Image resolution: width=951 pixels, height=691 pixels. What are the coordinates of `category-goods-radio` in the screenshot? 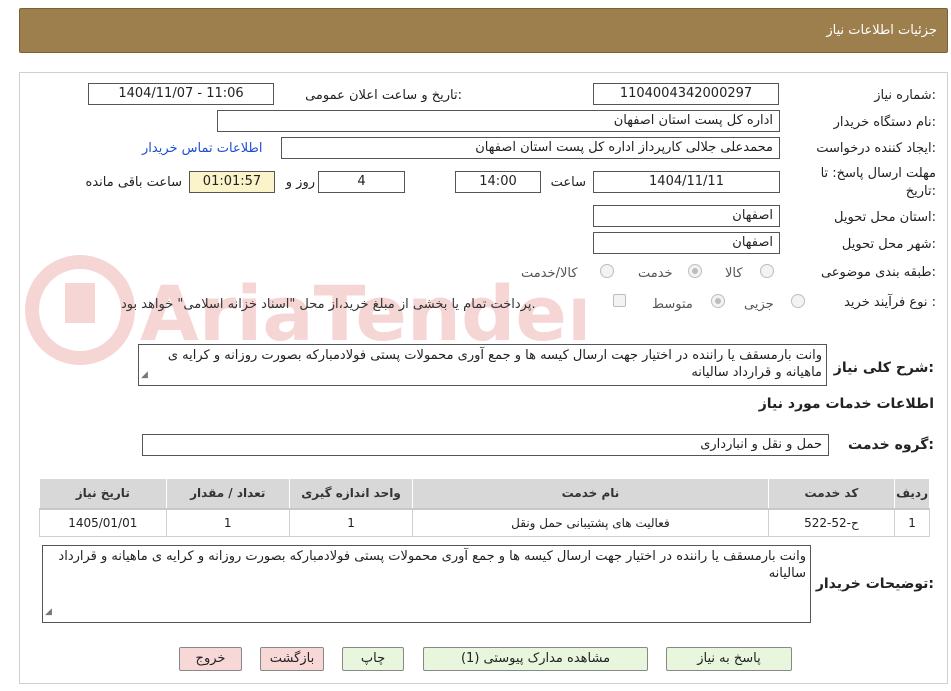 It's located at (767, 271).